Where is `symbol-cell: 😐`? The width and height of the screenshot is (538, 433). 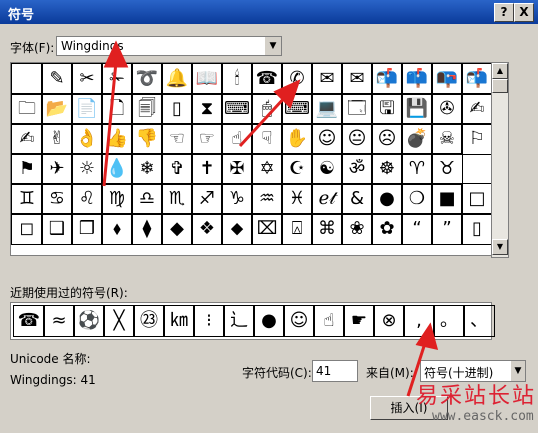
symbol-cell: 😐 is located at coordinates (357, 139).